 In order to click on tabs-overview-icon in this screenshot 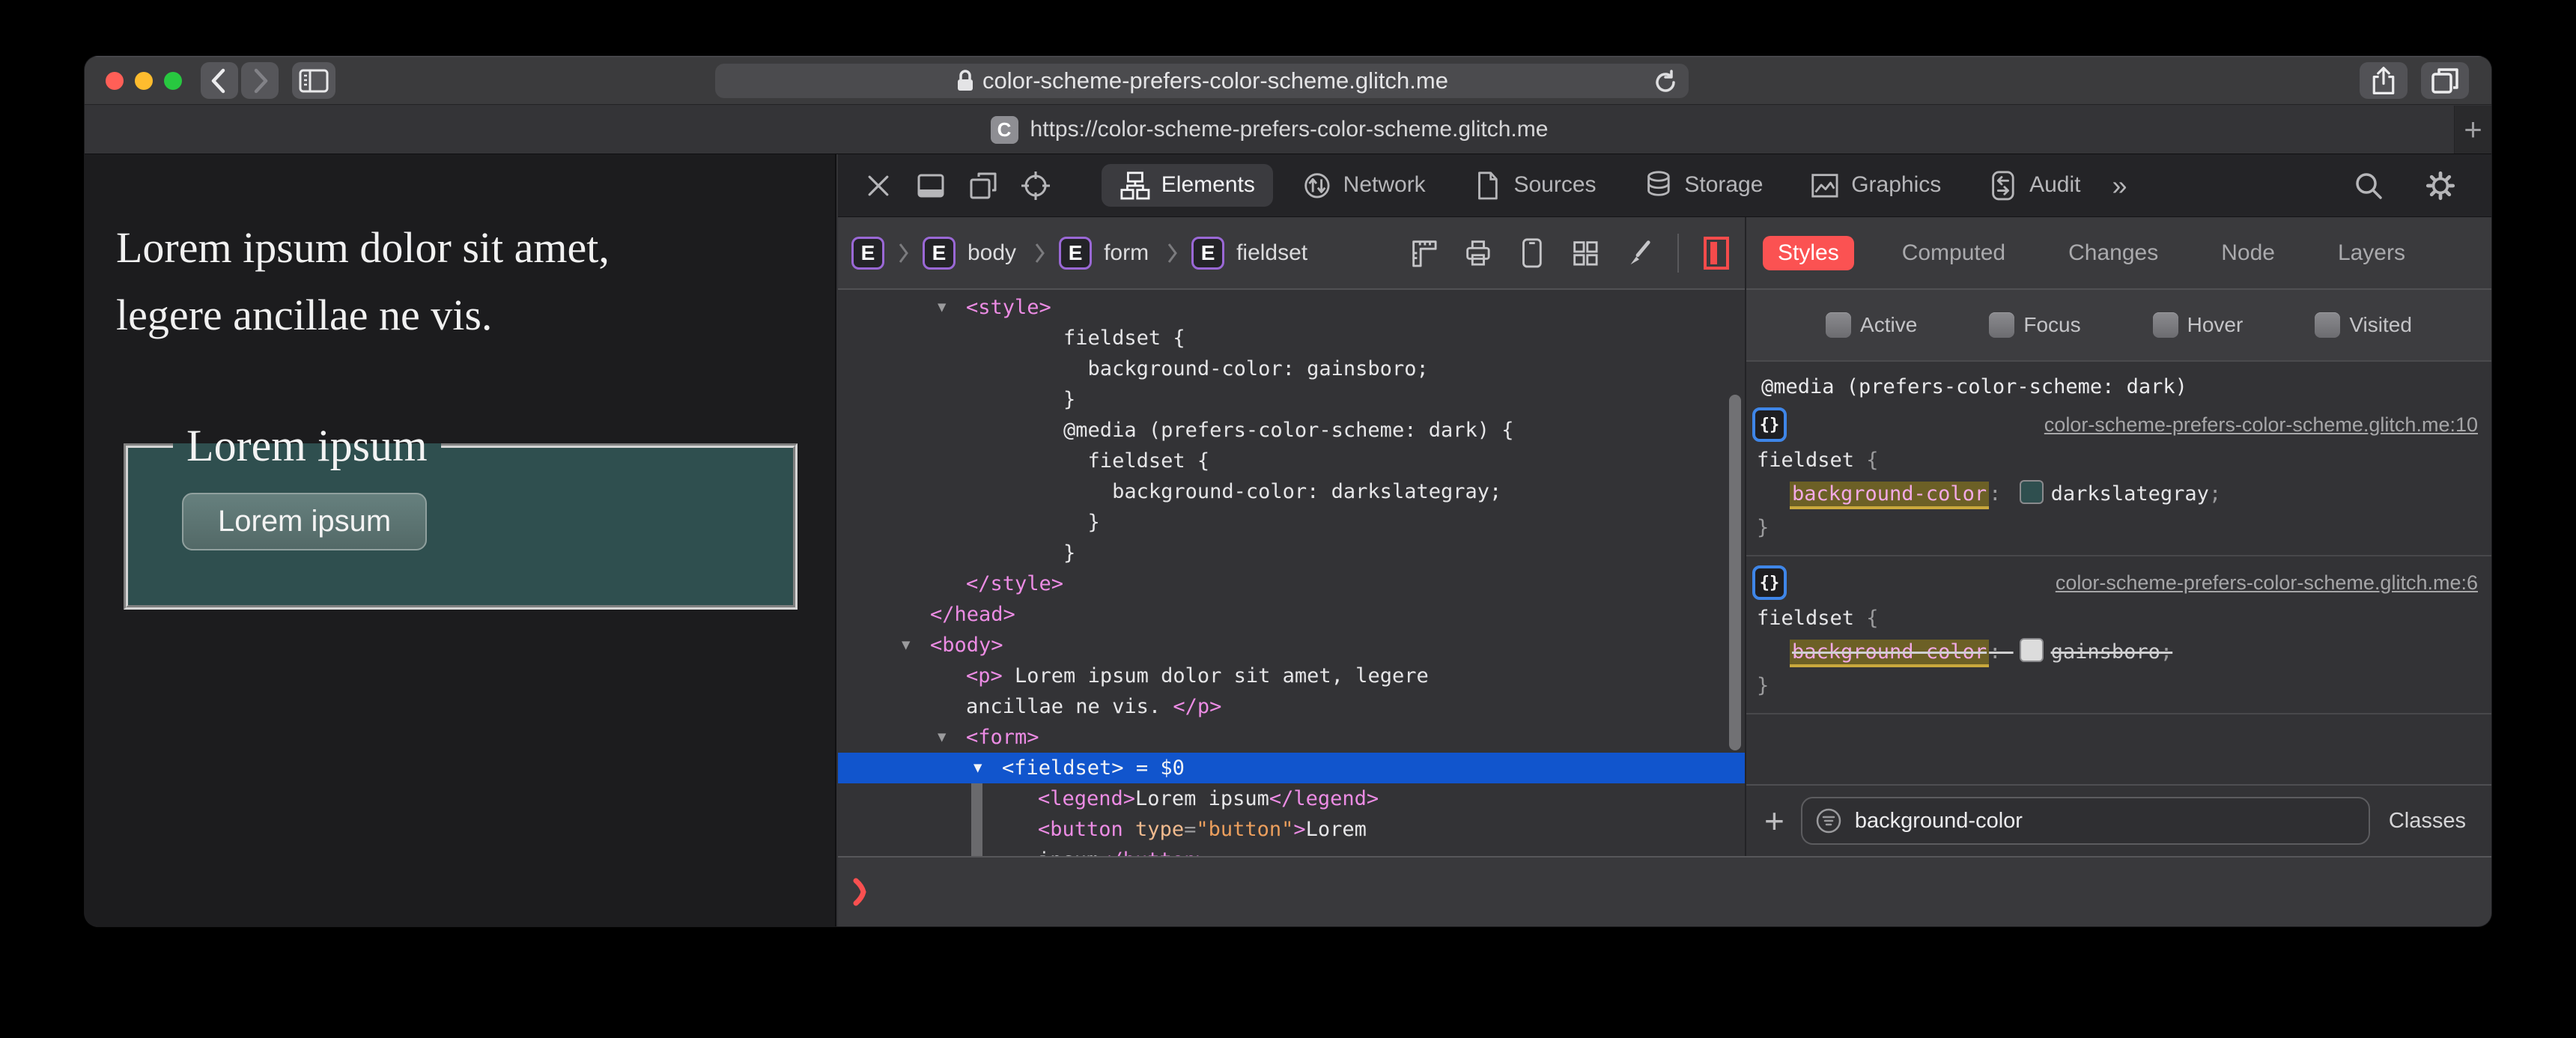, I will do `click(2444, 80)`.